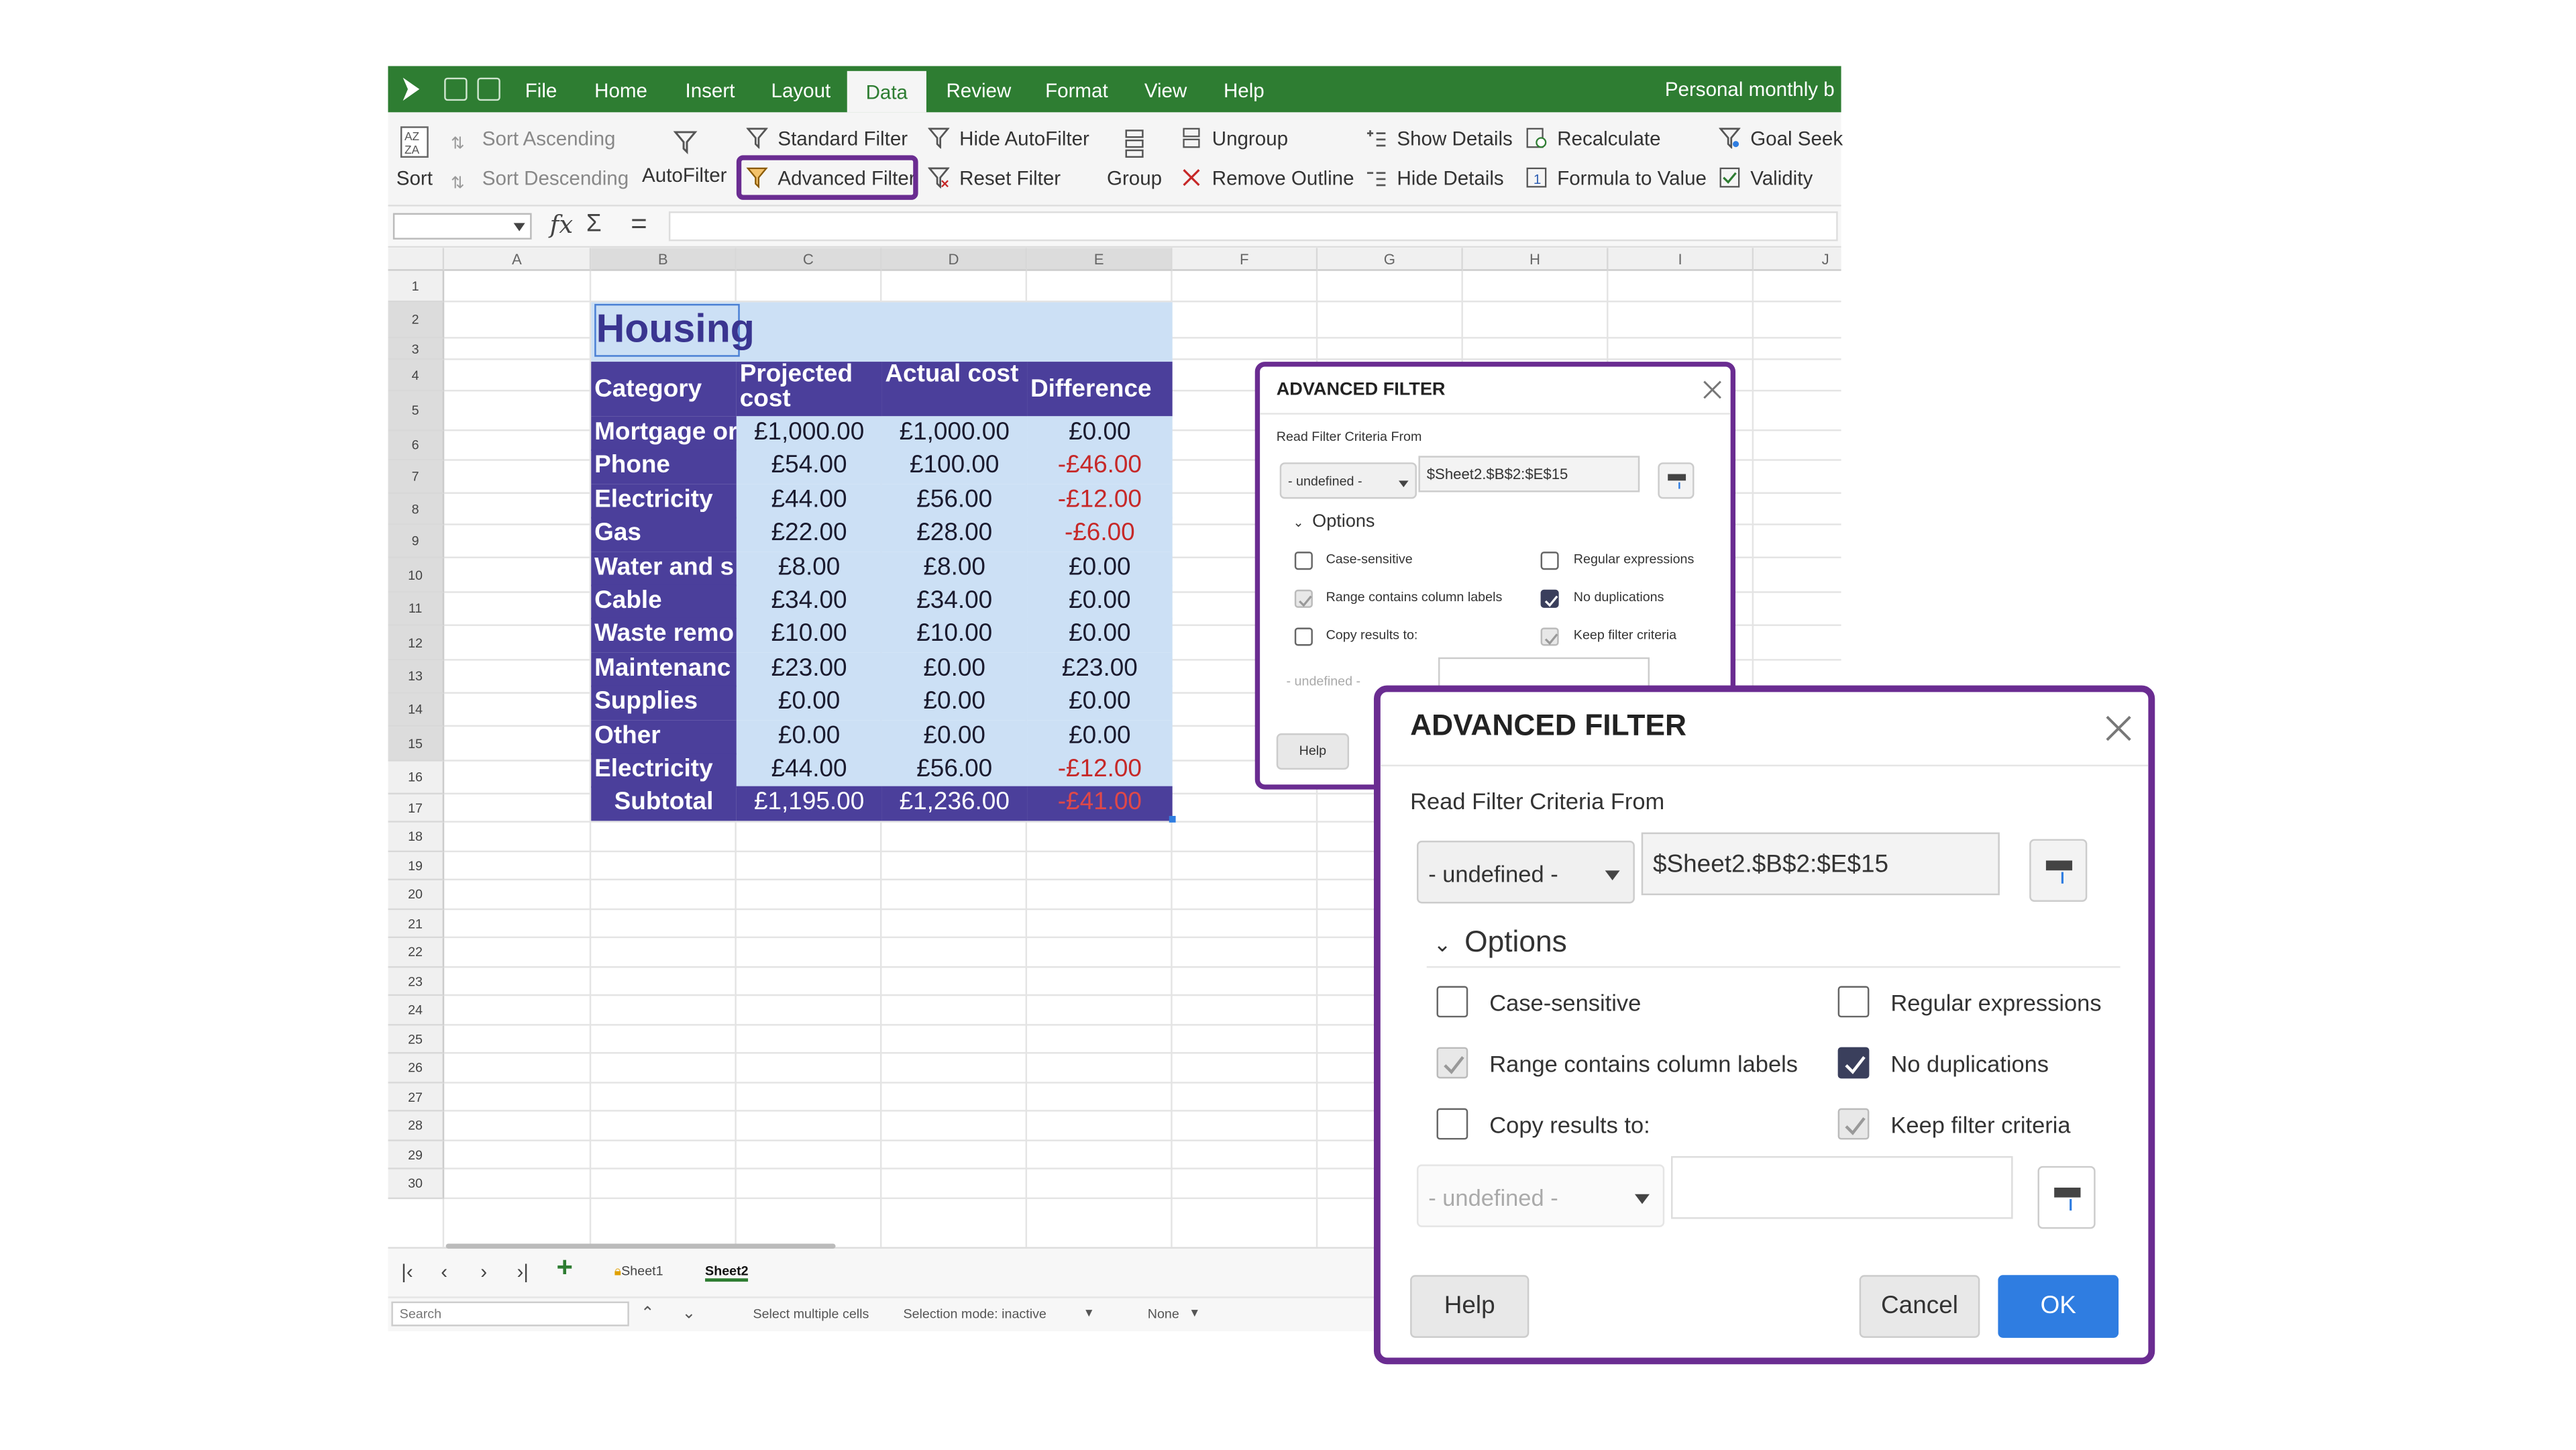  Describe the element at coordinates (462, 226) in the screenshot. I see `name-box` at that location.